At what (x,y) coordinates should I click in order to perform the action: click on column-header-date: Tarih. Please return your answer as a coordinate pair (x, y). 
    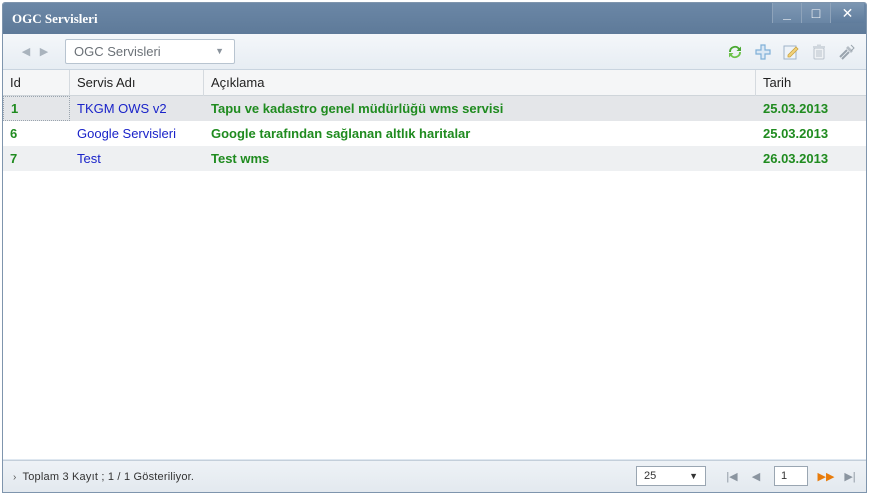
    Looking at the image, I should click on (811, 83).